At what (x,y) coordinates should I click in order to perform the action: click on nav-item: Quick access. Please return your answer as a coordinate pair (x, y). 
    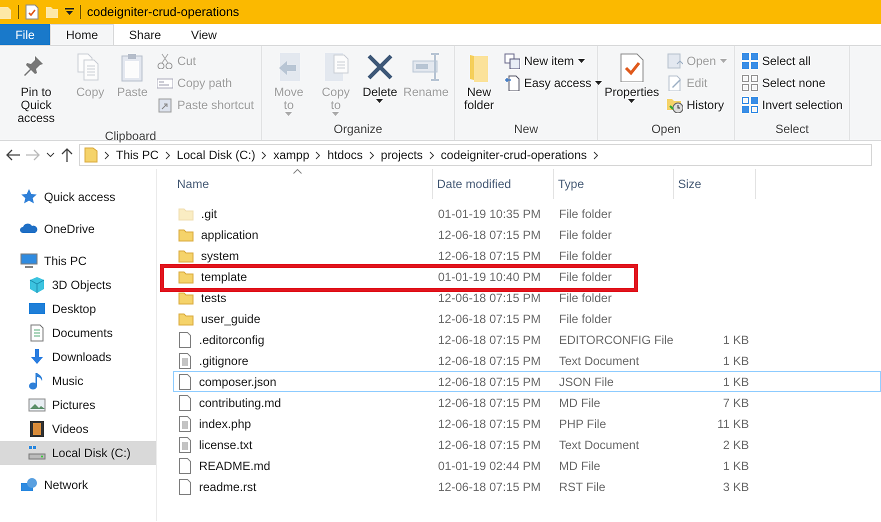
    Looking at the image, I should click on (78, 197).